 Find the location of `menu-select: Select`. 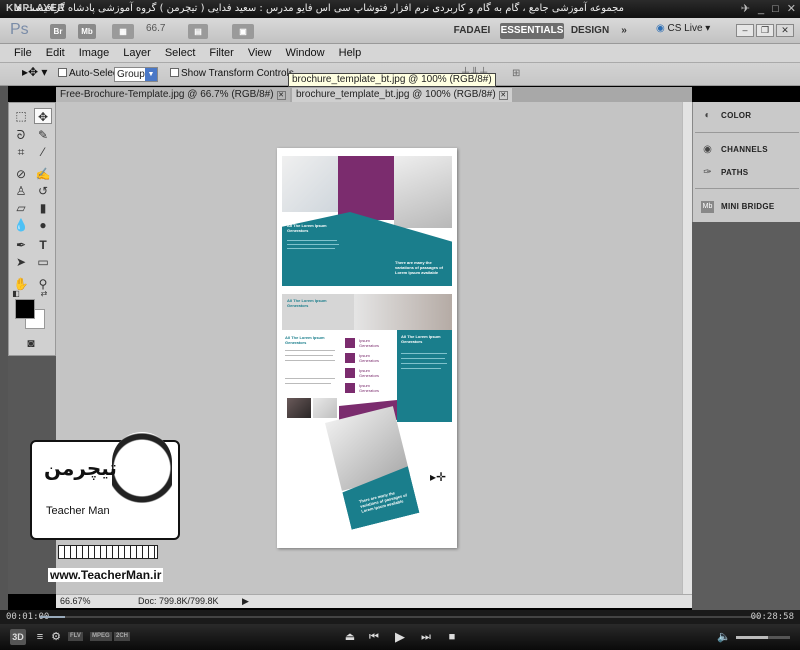

menu-select: Select is located at coordinates (184, 53).